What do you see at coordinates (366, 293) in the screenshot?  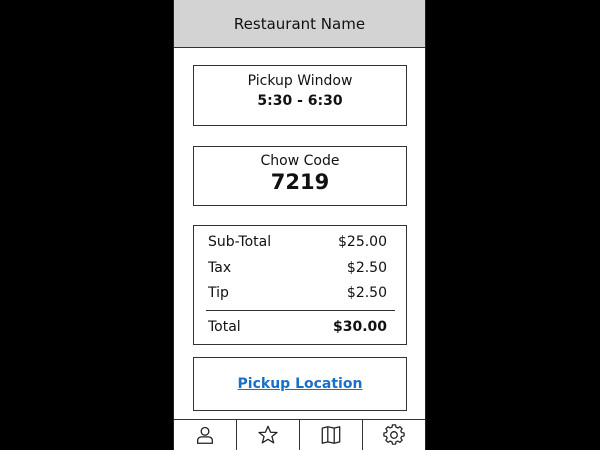 I see `tip-amount: $2.50` at bounding box center [366, 293].